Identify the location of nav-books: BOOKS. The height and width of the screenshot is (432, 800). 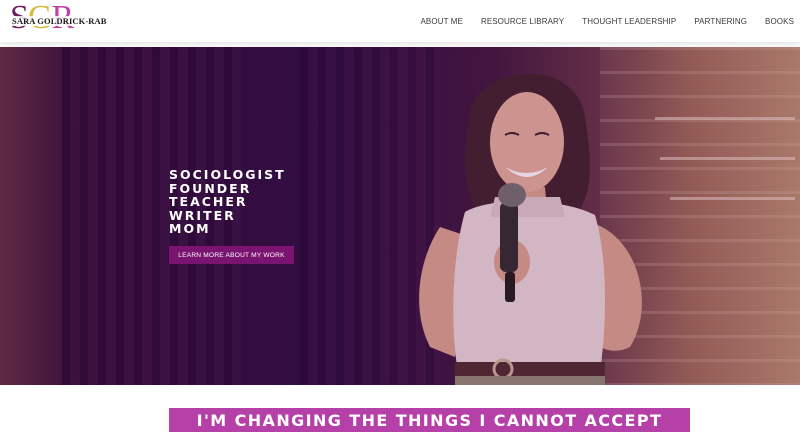
(779, 21).